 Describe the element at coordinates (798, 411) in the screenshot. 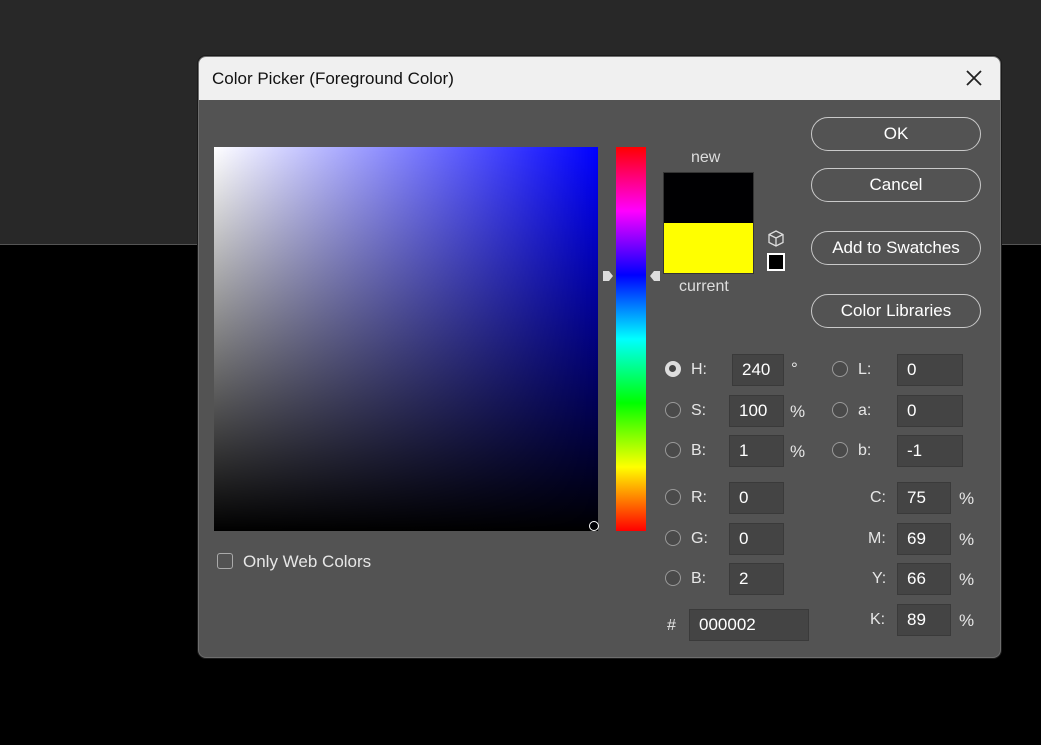

I see `saturation-unit: %` at that location.